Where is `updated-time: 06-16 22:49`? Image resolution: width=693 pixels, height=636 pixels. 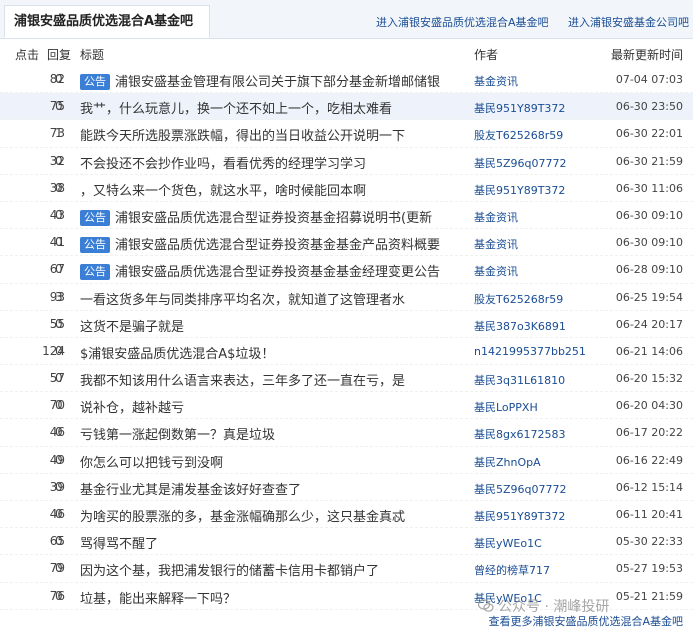
updated-time: 06-16 22:49 is located at coordinates (649, 460).